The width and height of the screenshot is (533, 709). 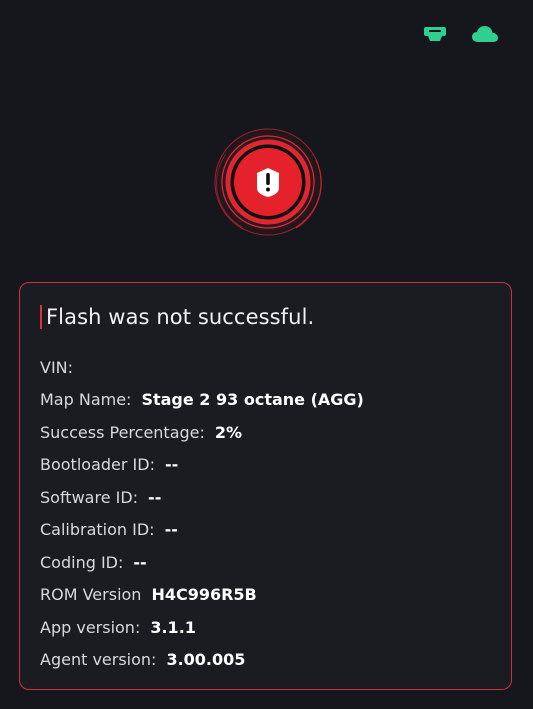 What do you see at coordinates (82, 562) in the screenshot?
I see `detail-label: Coding ID:` at bounding box center [82, 562].